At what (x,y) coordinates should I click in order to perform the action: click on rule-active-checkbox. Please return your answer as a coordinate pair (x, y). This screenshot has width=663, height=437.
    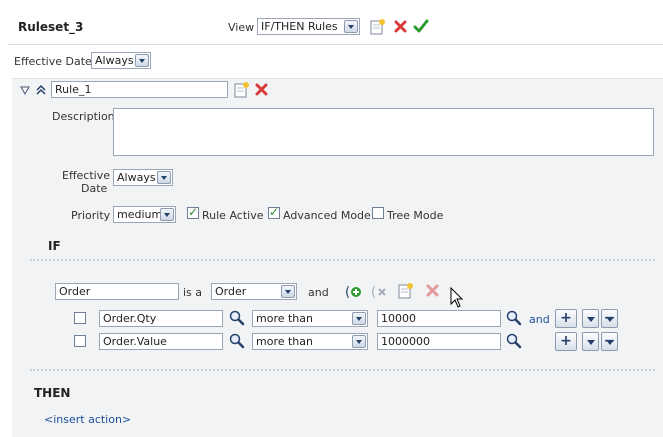
    Looking at the image, I should click on (193, 212).